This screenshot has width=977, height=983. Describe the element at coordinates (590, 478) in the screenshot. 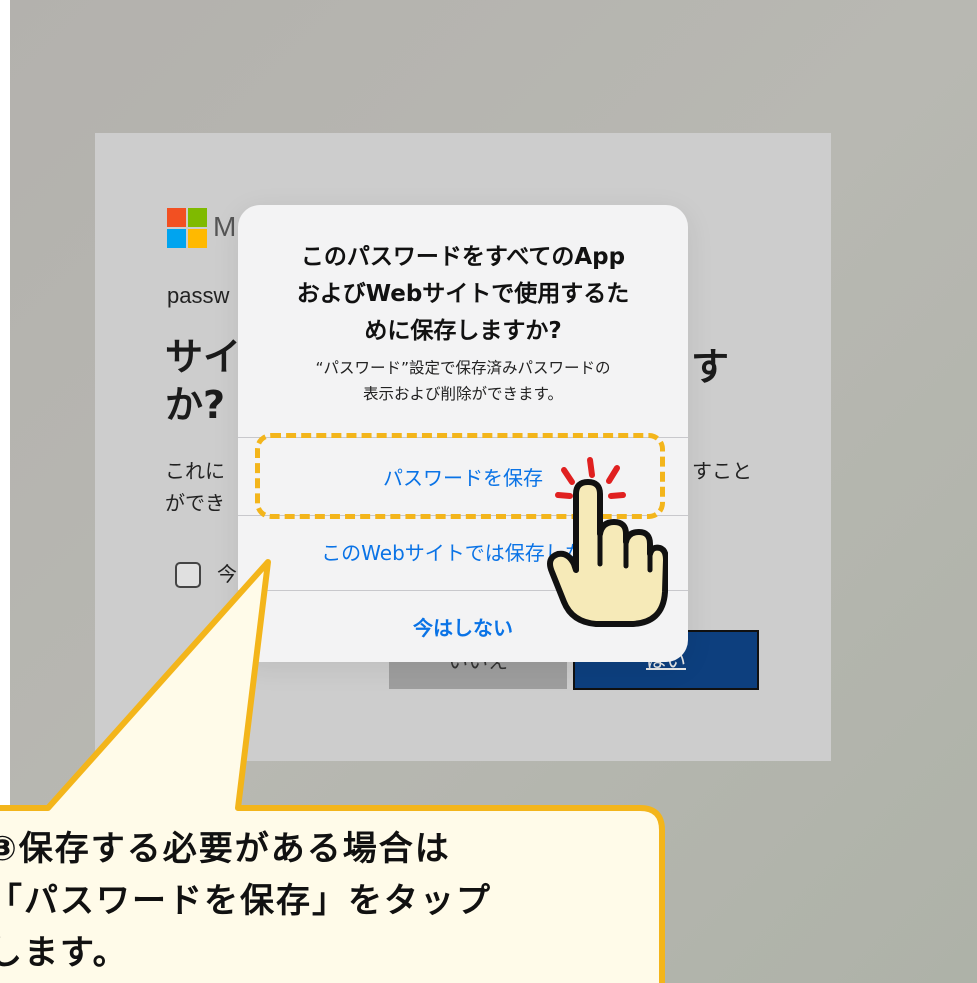

I see `tap-burst-icon` at that location.